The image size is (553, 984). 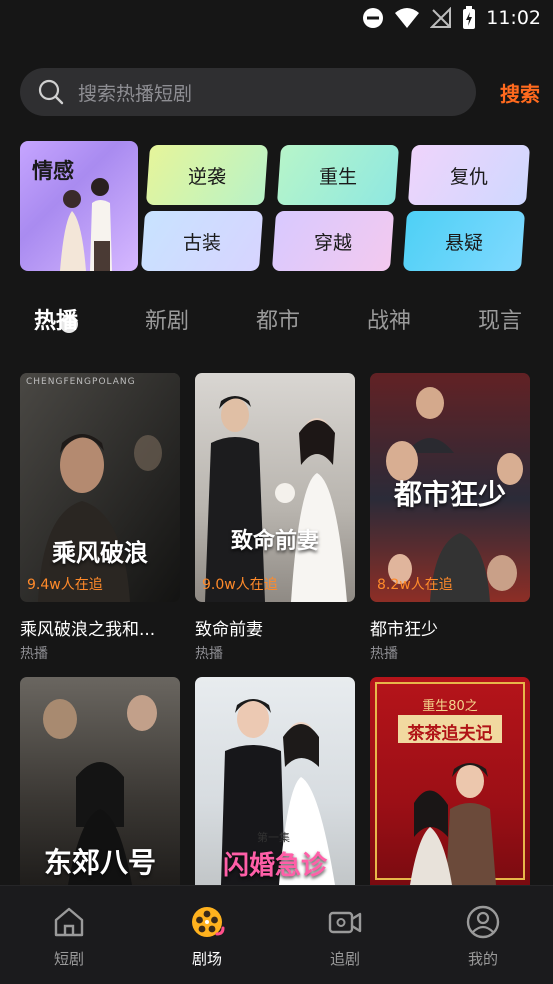 What do you see at coordinates (404, 630) in the screenshot?
I see `drama-title: 都市狂少` at bounding box center [404, 630].